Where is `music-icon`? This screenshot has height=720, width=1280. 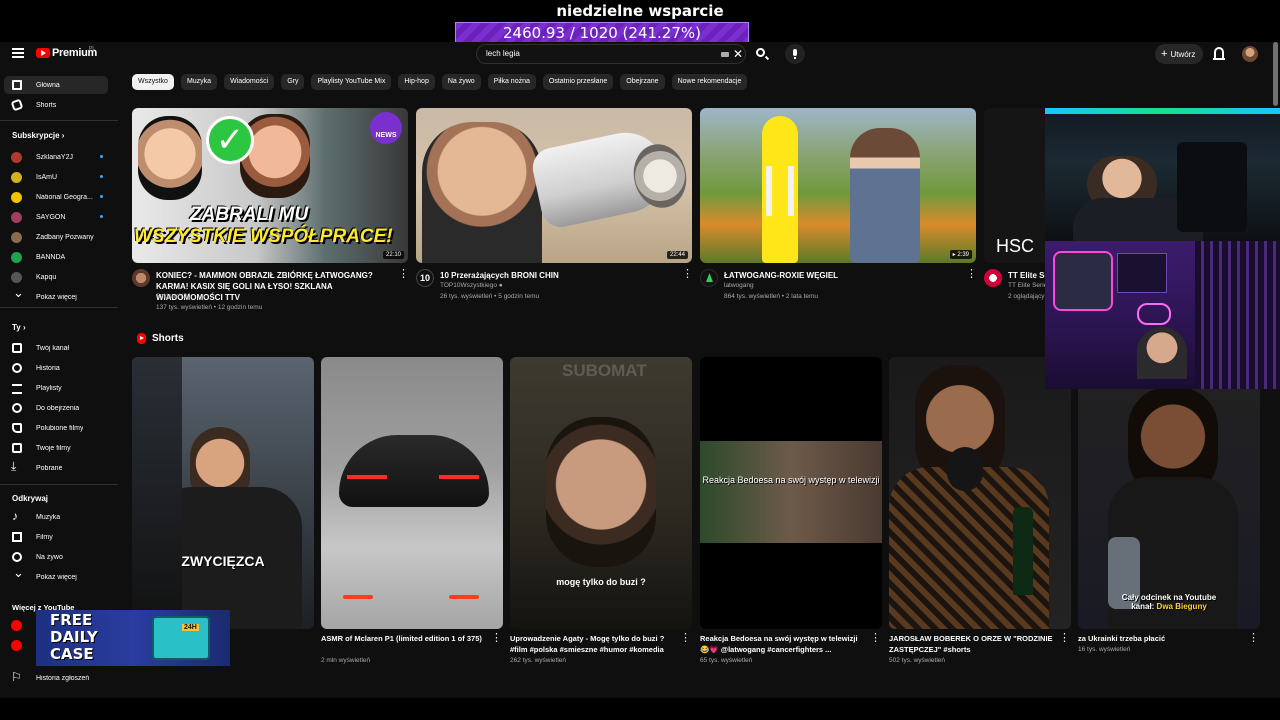
music-icon is located at coordinates (17, 516).